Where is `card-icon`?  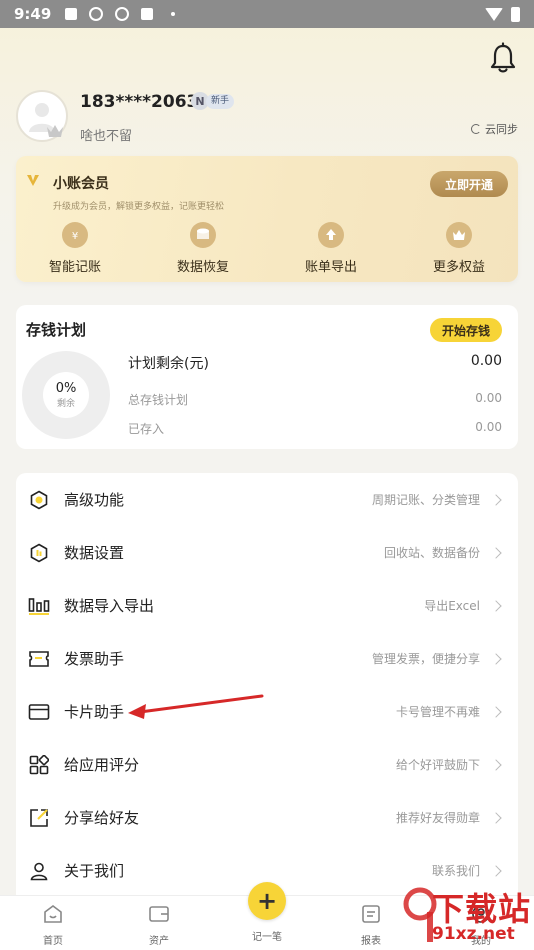
card-icon is located at coordinates (39, 712).